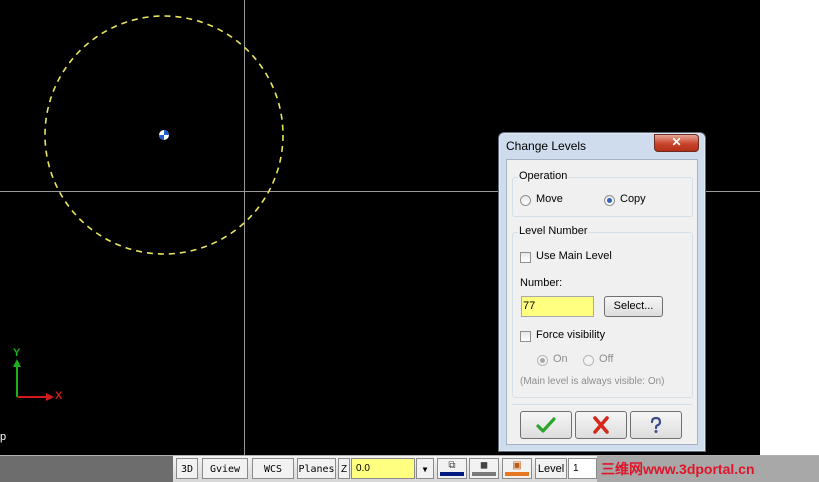  What do you see at coordinates (609, 200) in the screenshot?
I see `copy-radio` at bounding box center [609, 200].